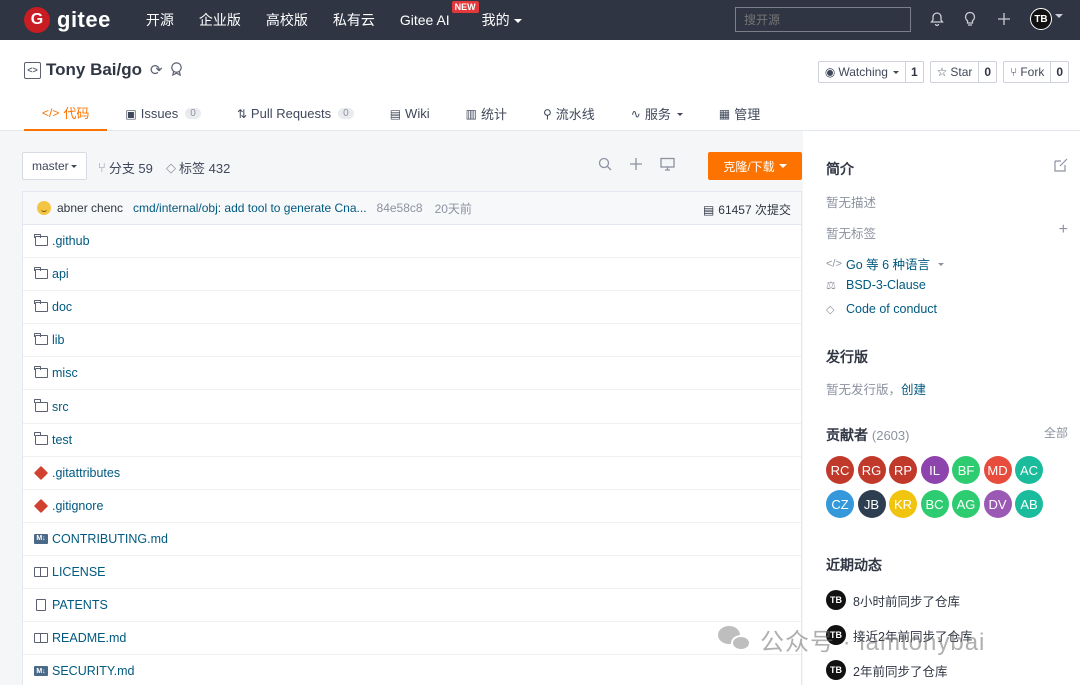 This screenshot has height=685, width=1080. What do you see at coordinates (79, 572) in the screenshot?
I see `file-name: LICENSE` at bounding box center [79, 572].